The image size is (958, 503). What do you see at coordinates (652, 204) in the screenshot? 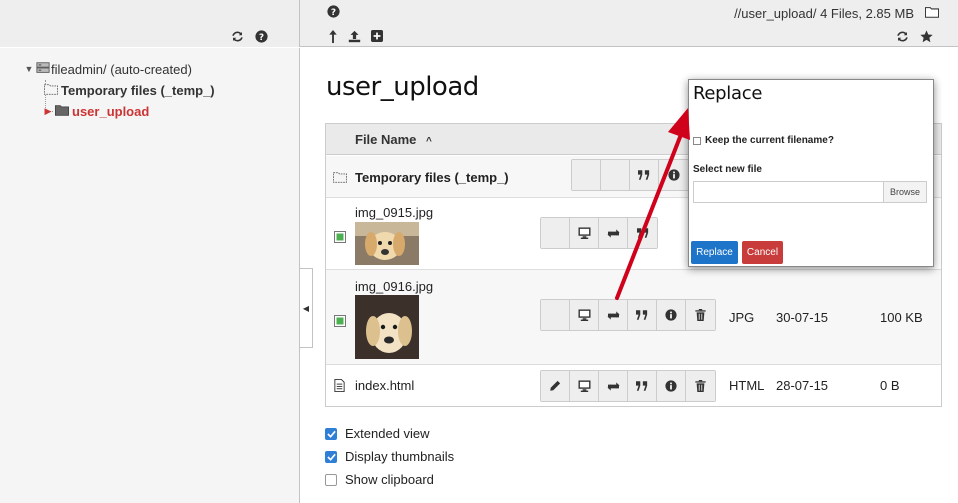
I see `annotation-arrow` at bounding box center [652, 204].